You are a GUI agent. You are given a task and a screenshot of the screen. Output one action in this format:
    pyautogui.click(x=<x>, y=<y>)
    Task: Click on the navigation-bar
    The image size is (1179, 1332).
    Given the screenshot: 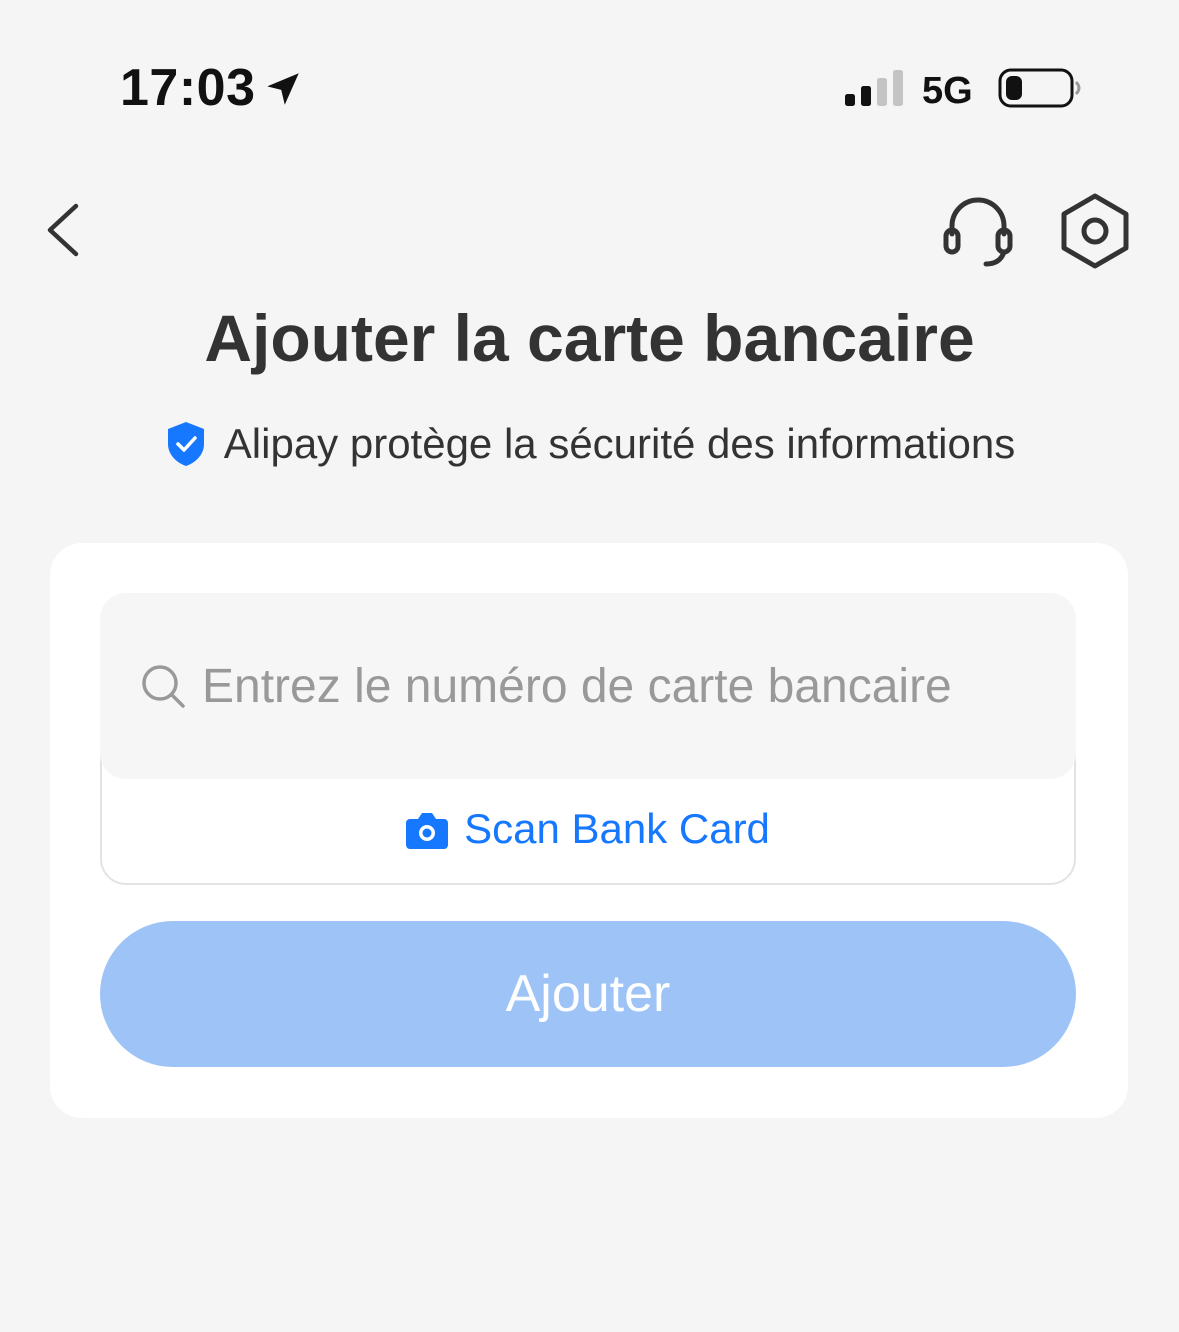 What is the action you would take?
    pyautogui.click(x=589, y=230)
    